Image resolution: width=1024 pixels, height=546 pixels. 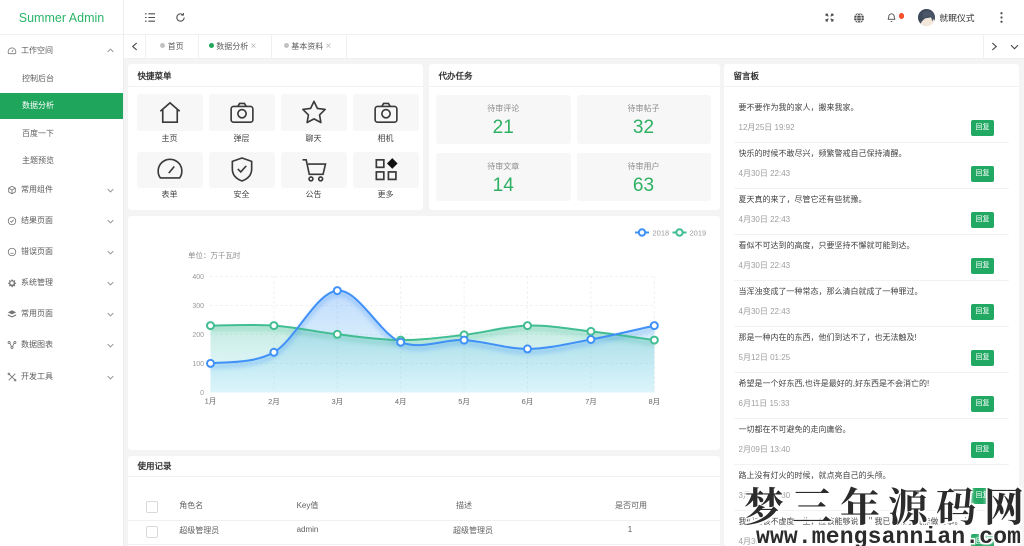 What do you see at coordinates (697, 232) in the screenshot?
I see `svg-text: 2019` at bounding box center [697, 232].